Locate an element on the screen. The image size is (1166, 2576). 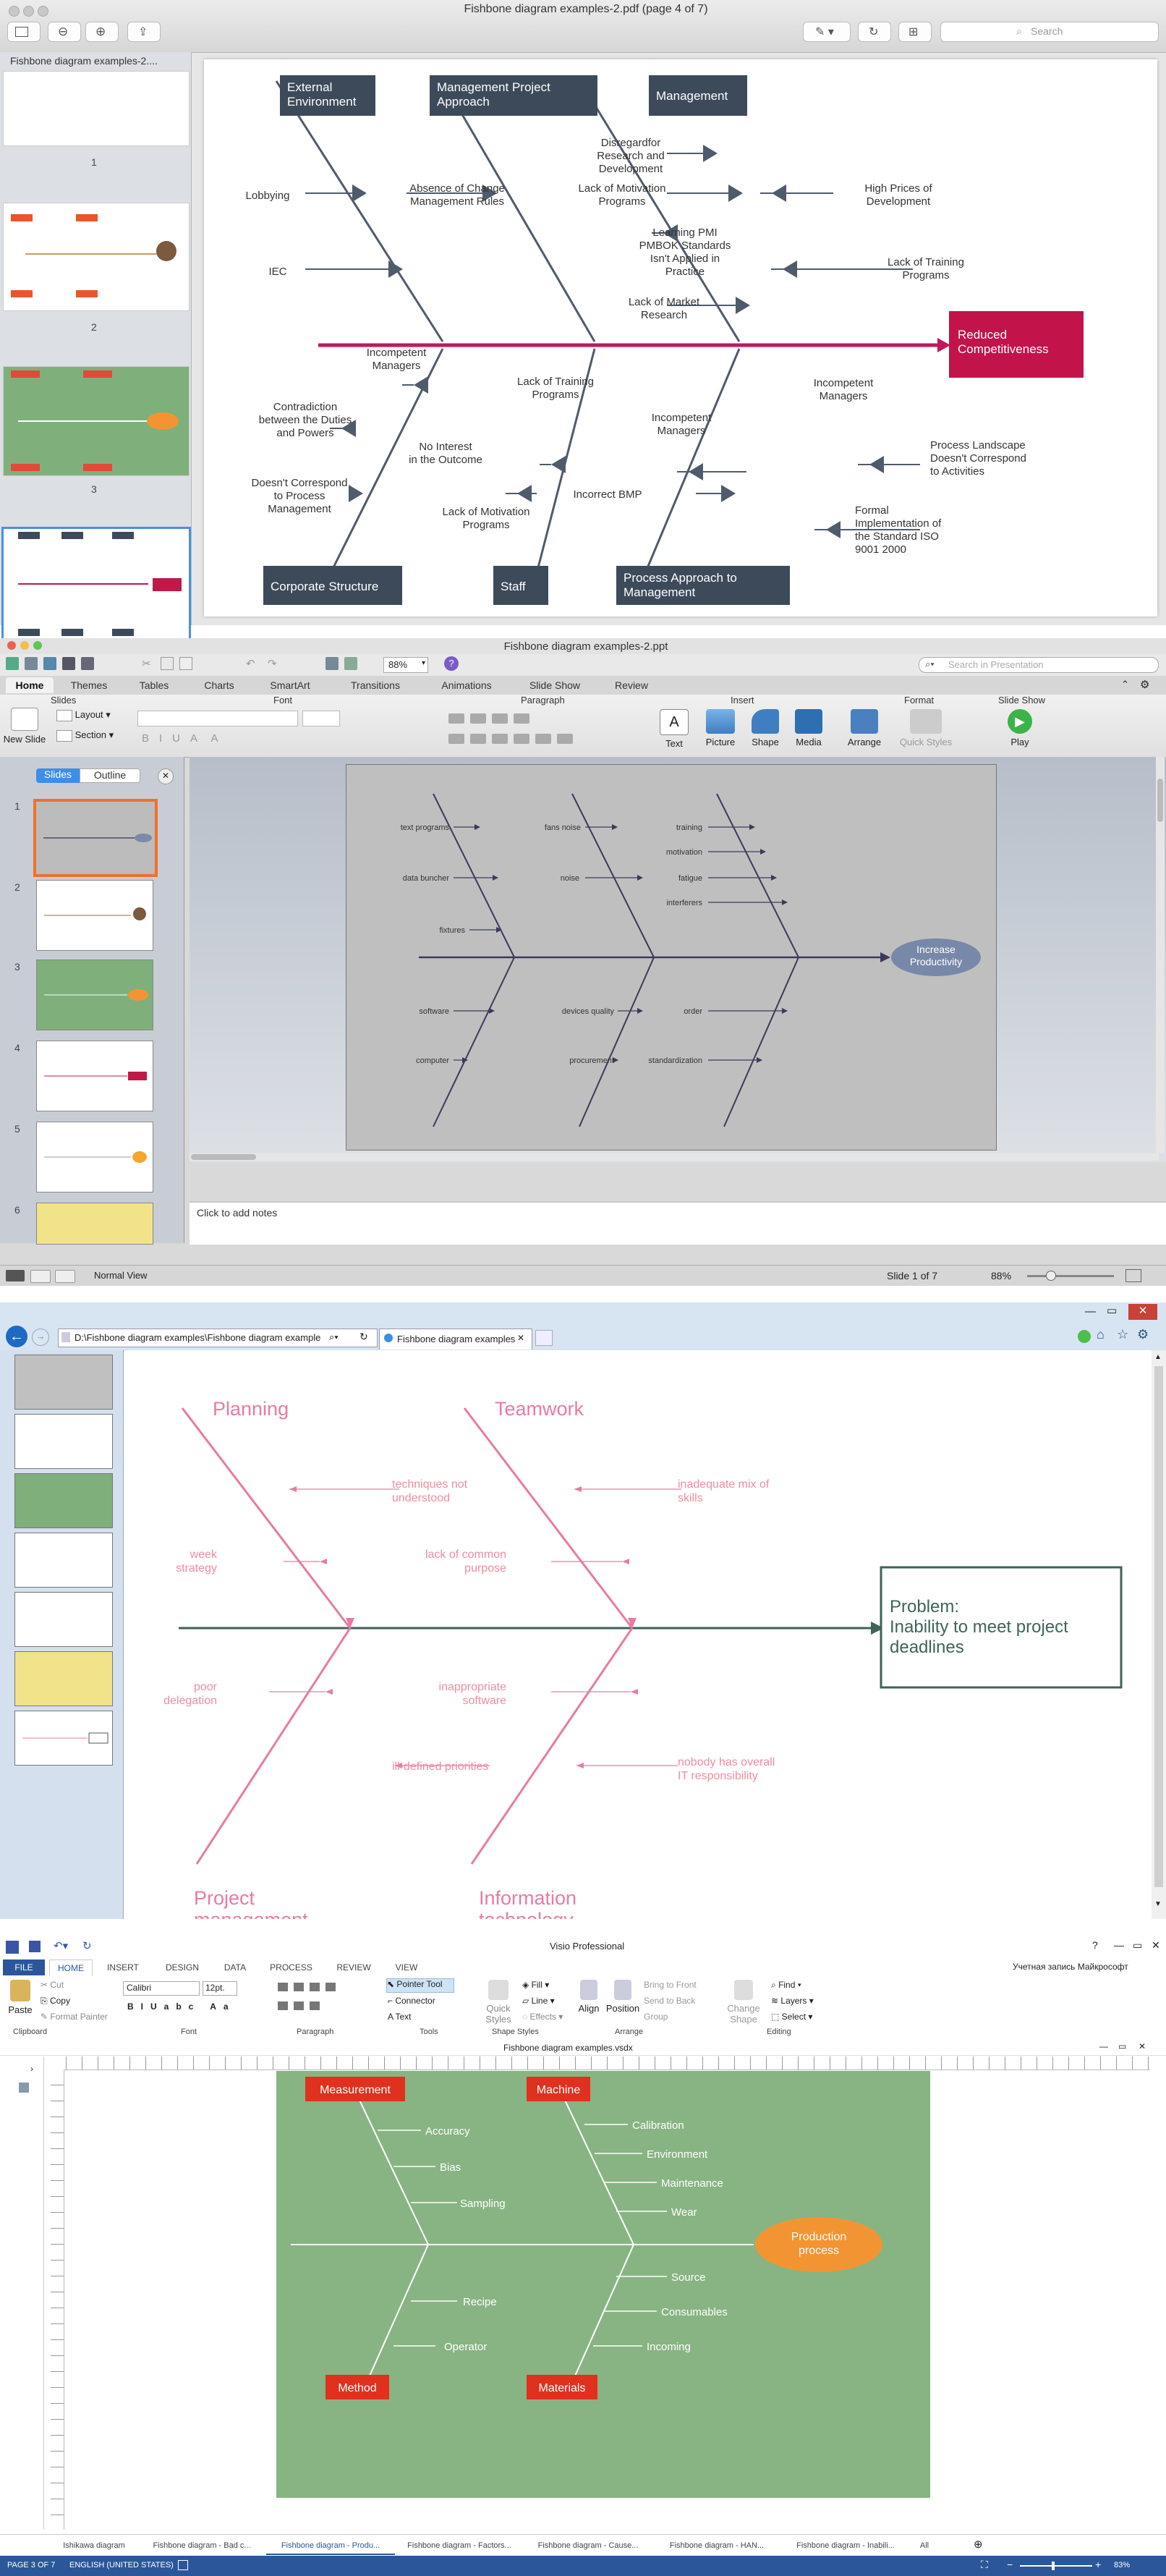
new-tab-button is located at coordinates (544, 1338).